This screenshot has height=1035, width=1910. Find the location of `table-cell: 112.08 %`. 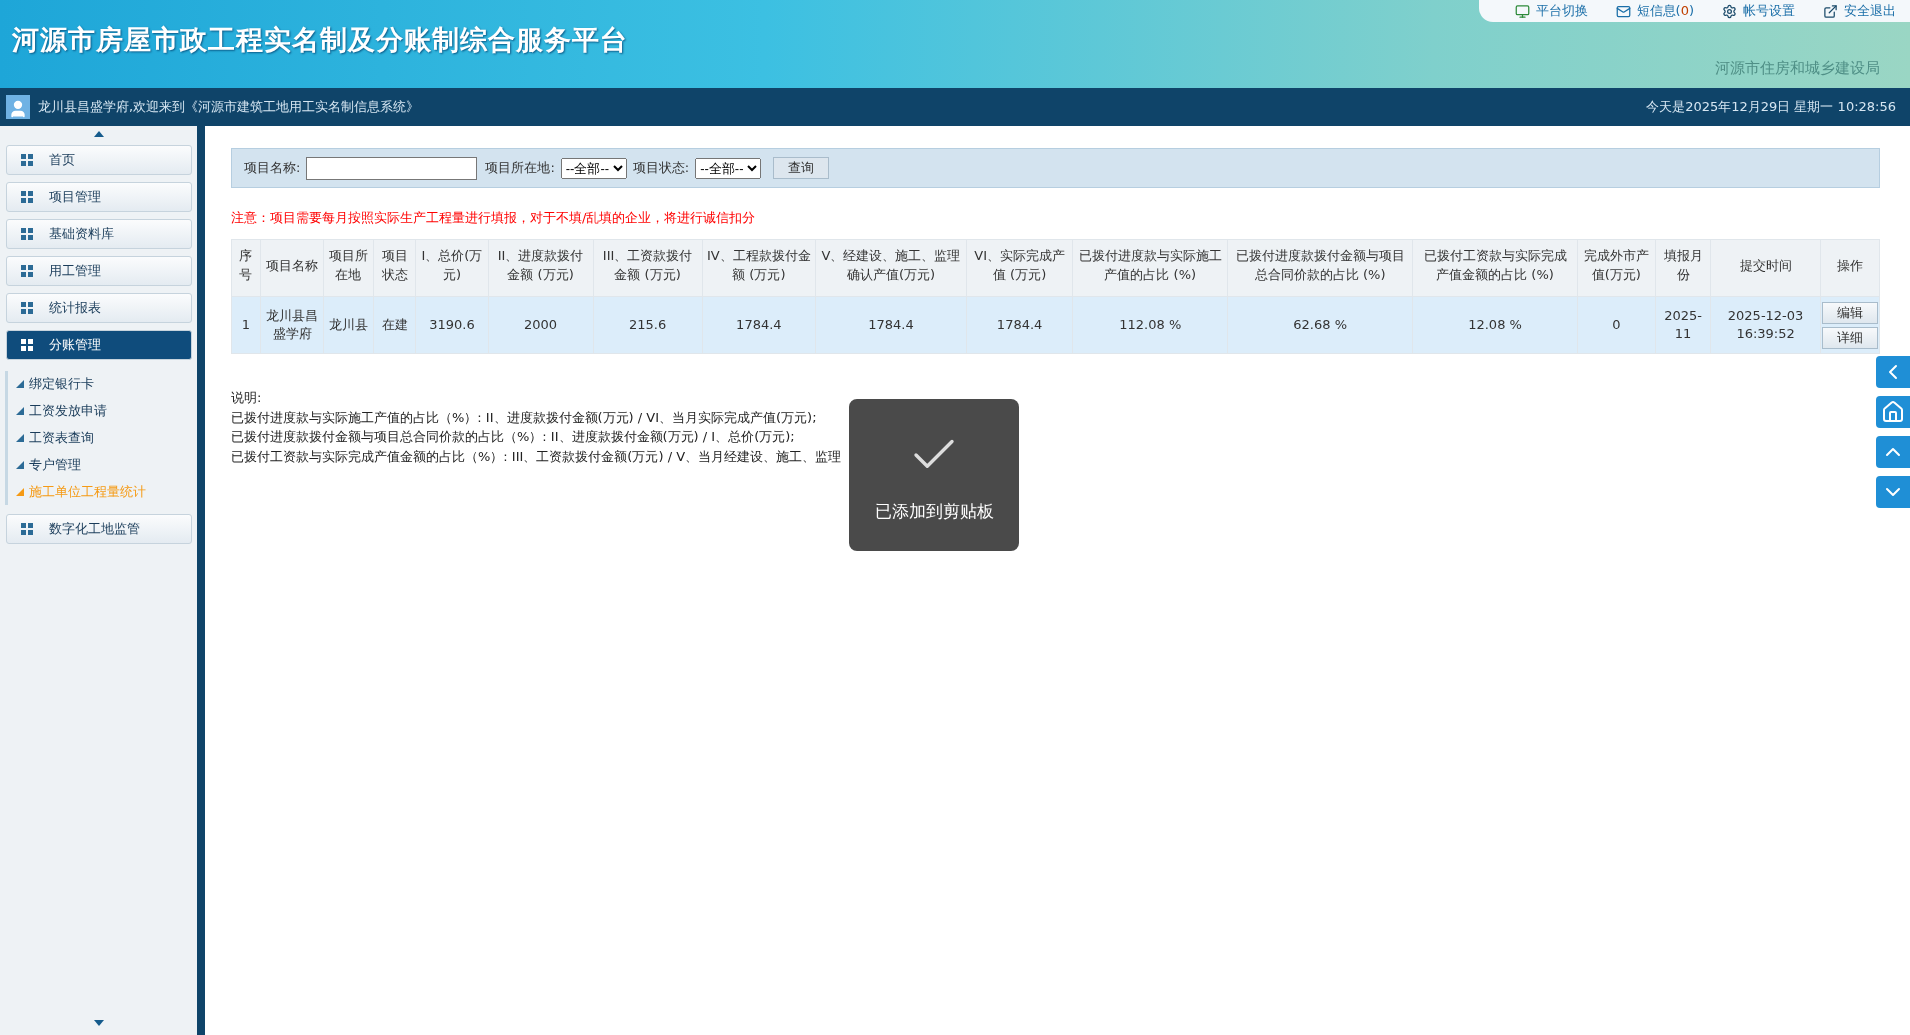

table-cell: 112.08 % is located at coordinates (1150, 325).